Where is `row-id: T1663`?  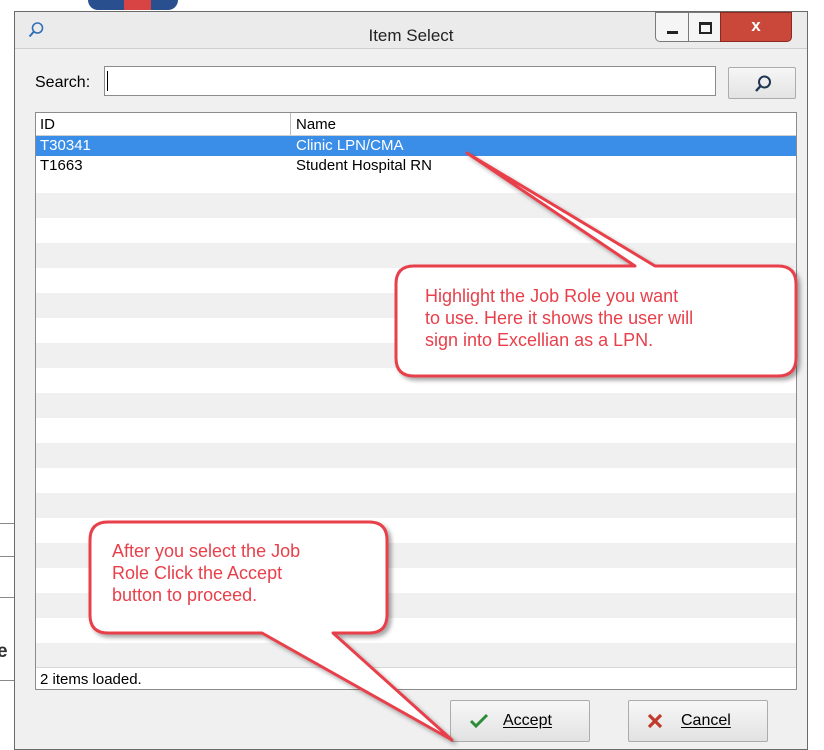 row-id: T1663 is located at coordinates (61, 165).